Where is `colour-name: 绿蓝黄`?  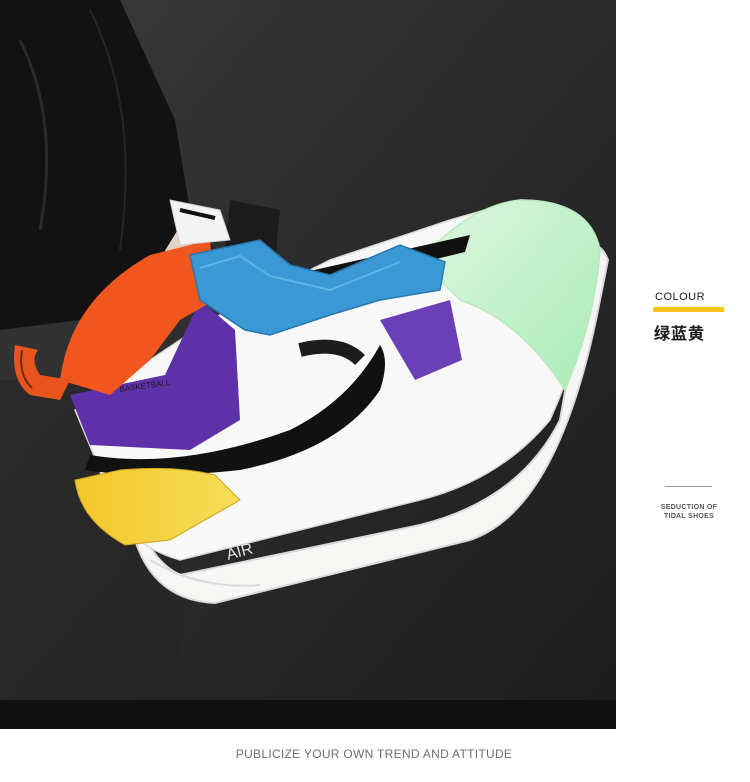 colour-name: 绿蓝黄 is located at coordinates (680, 333).